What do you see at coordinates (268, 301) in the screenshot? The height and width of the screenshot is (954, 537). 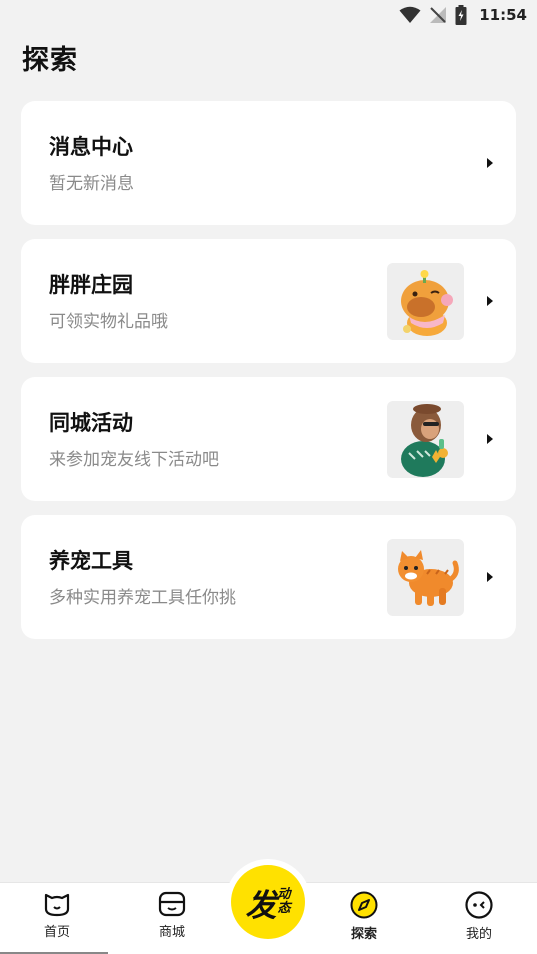 I see `pangpang-manor-card: 胖胖庄园 可领实物礼品哦` at bounding box center [268, 301].